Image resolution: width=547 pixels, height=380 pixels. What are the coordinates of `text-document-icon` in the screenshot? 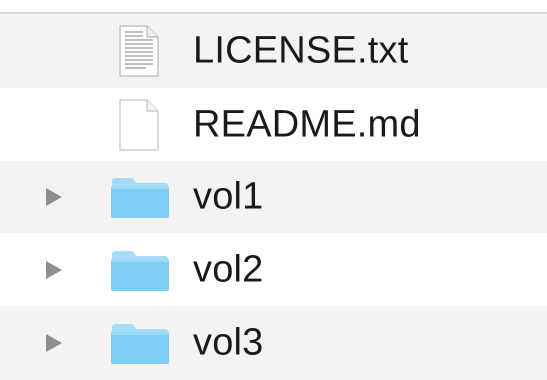 It's located at (139, 51).